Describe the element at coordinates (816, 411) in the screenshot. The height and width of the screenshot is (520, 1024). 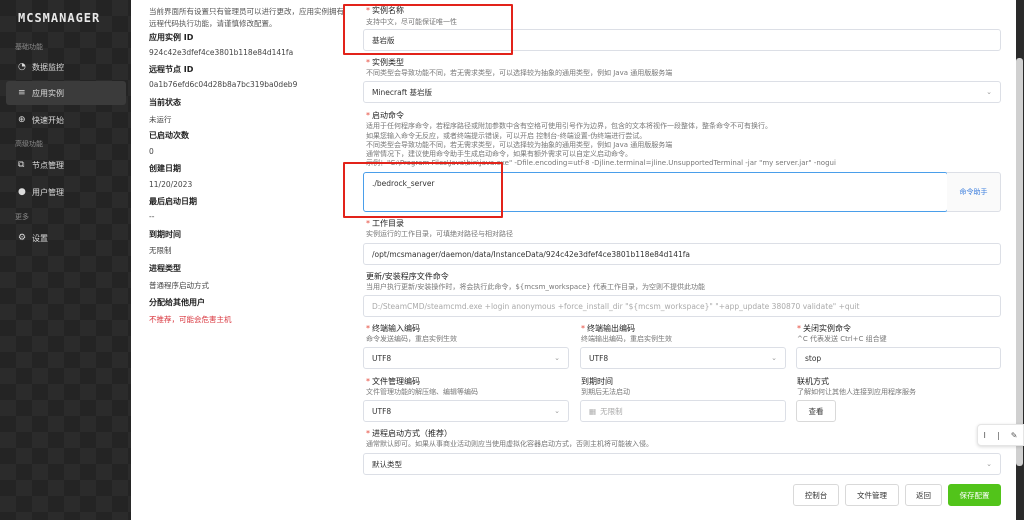
I see `view-network-button: 查看` at that location.